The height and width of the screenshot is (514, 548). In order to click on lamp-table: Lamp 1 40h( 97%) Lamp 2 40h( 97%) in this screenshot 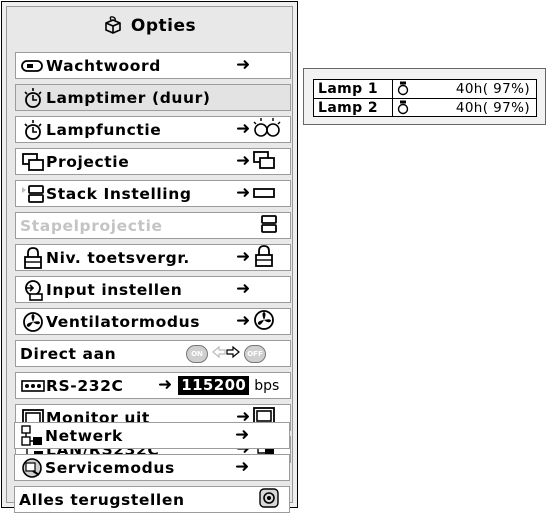, I will do `click(425, 98)`.